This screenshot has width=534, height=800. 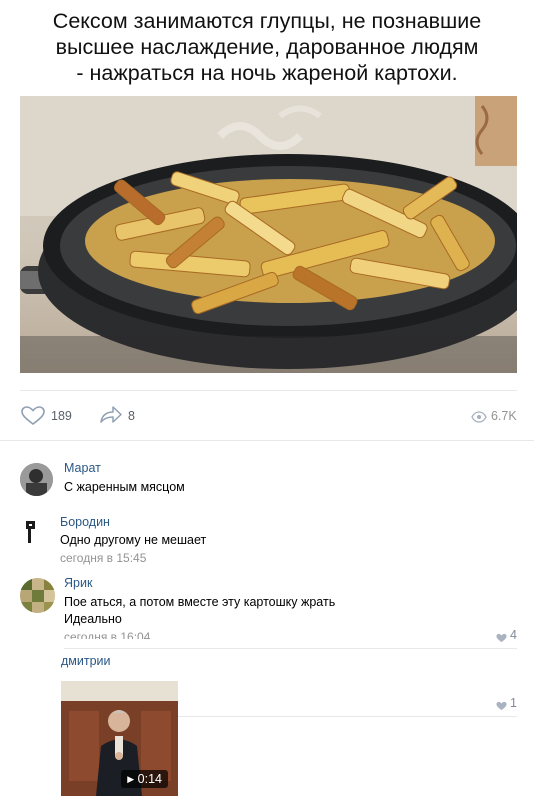 What do you see at coordinates (119, 738) in the screenshot?
I see `video-thumbnail: ▶ 0:14` at bounding box center [119, 738].